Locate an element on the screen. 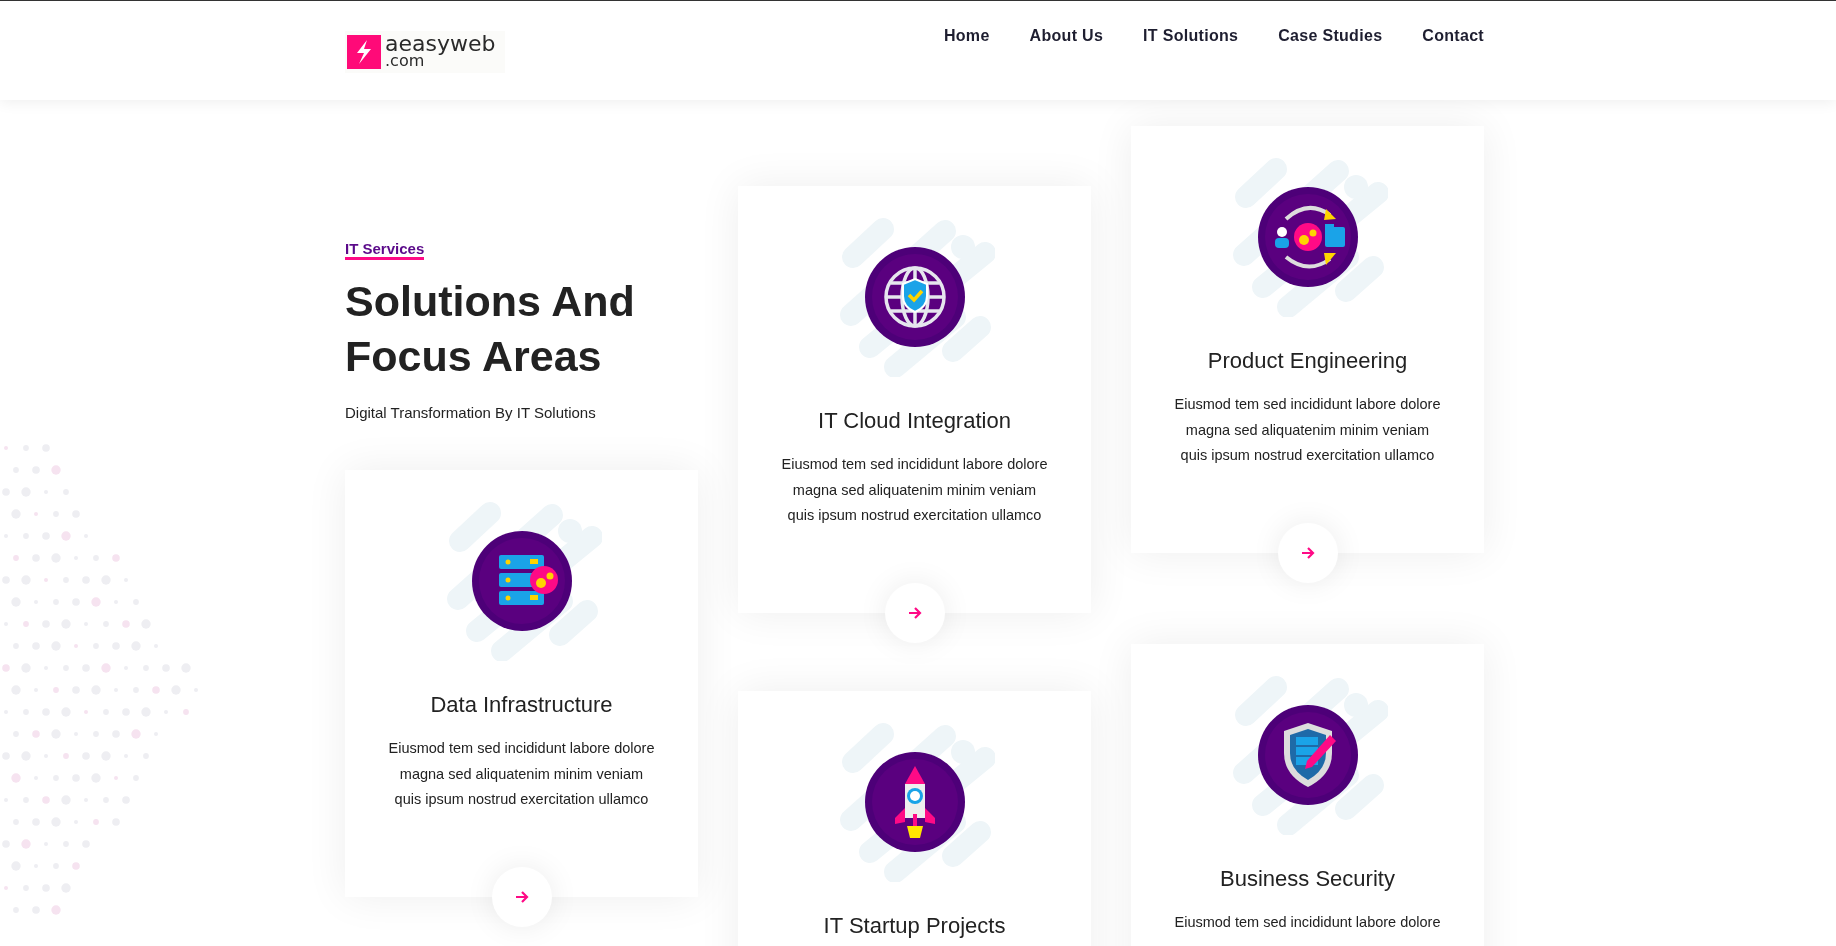 Image resolution: width=1836 pixels, height=946 pixels. nav-link: Home is located at coordinates (966, 36).